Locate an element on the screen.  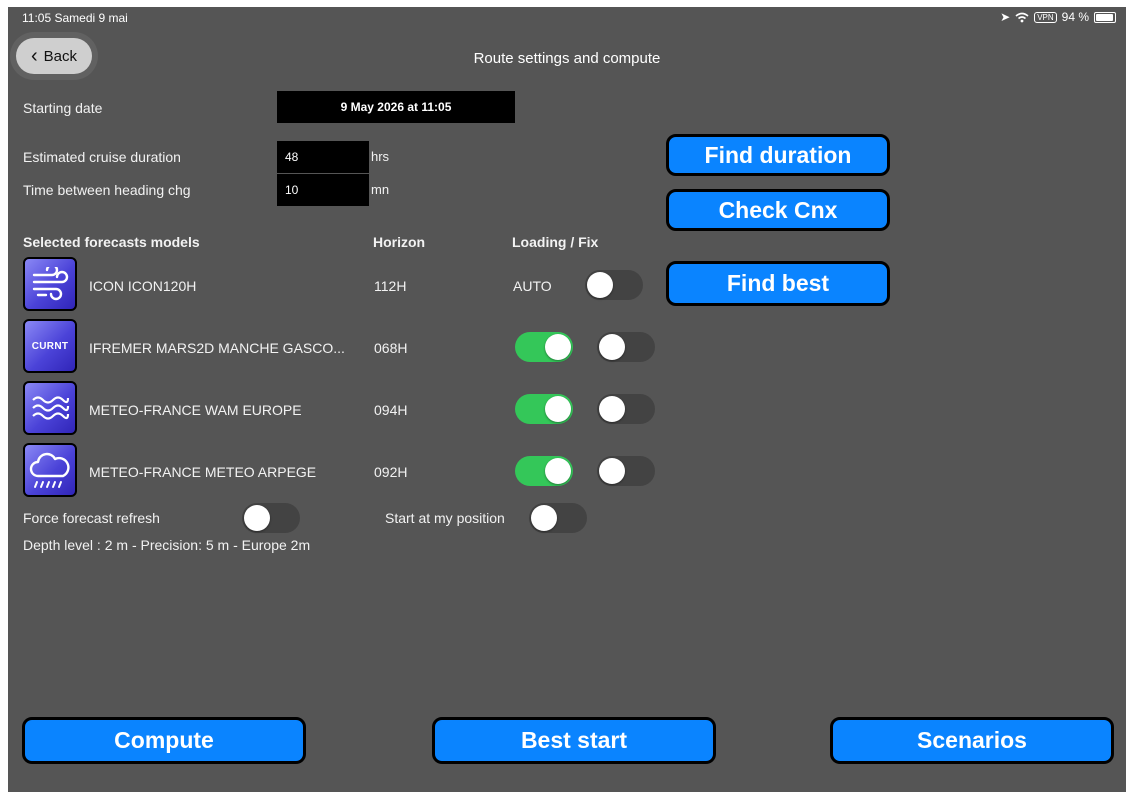
header-loading-fix: Loading / Fix is located at coordinates (555, 242).